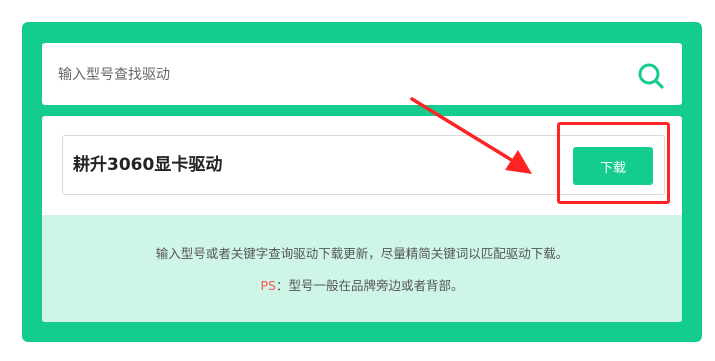 This screenshot has height=361, width=715. I want to click on ps-hint: PS：型号一般在品牌旁边或者背部。, so click(362, 284).